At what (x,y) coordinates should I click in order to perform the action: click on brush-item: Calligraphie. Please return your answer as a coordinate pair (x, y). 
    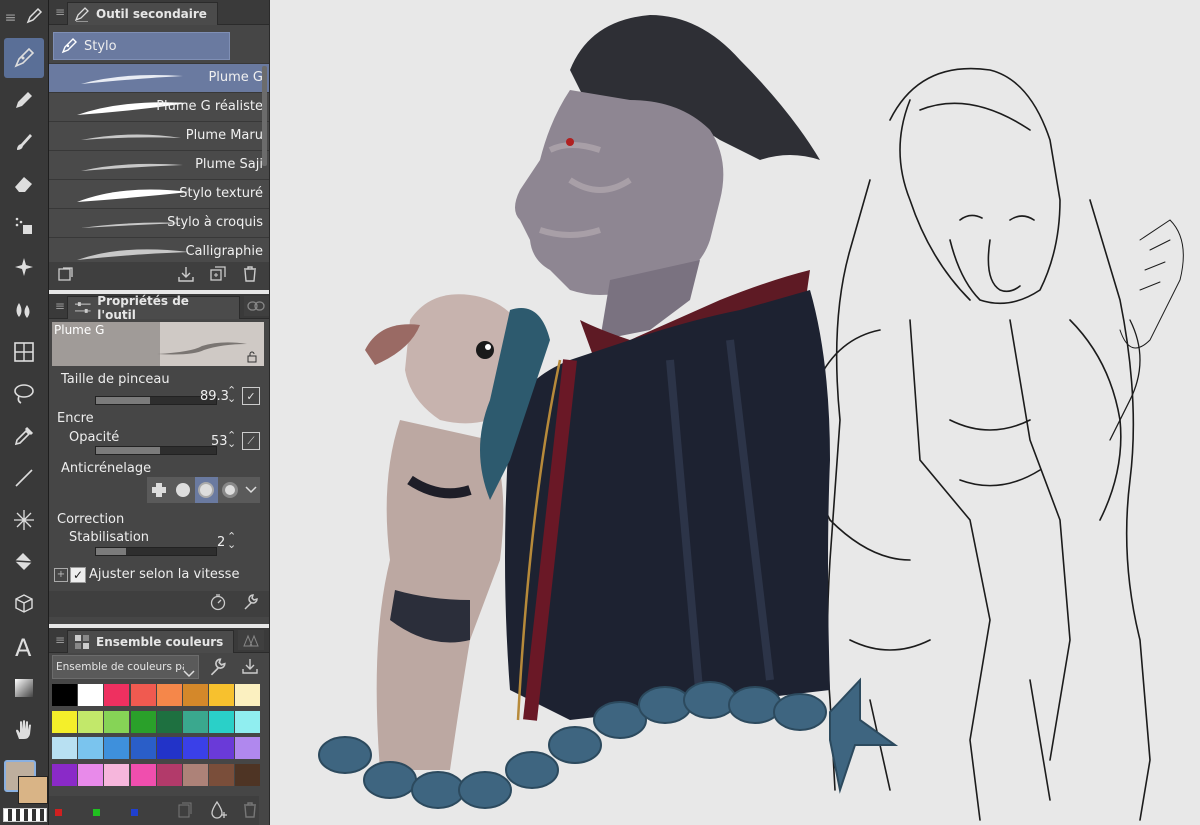
    Looking at the image, I should click on (159, 250).